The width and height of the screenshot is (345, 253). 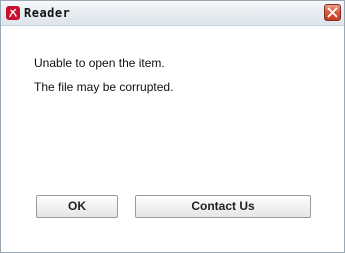 I want to click on close-icon, so click(x=332, y=12).